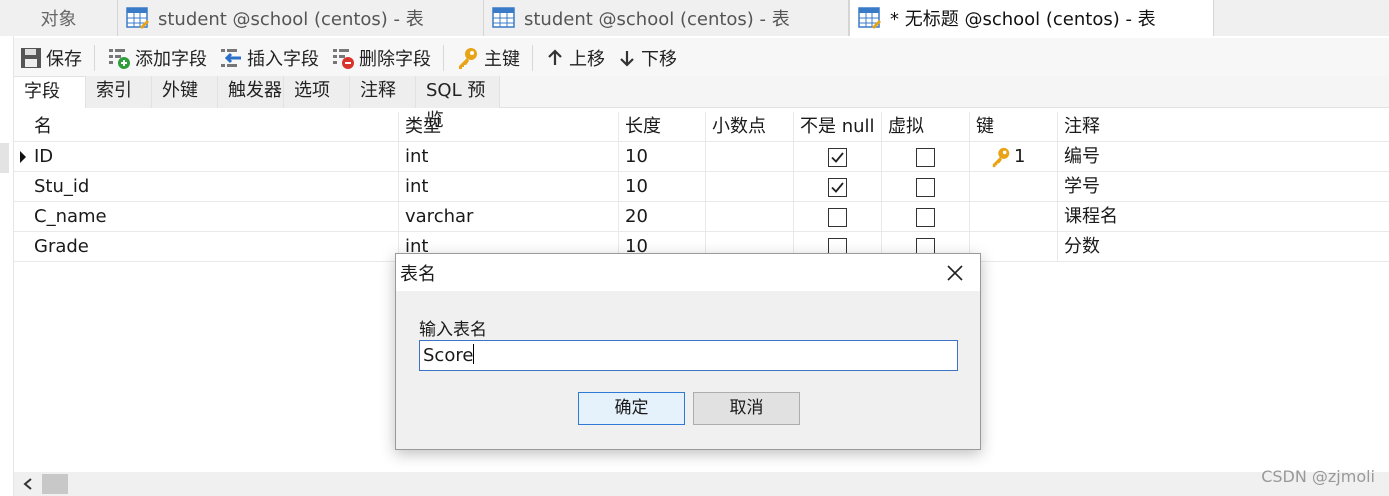 The image size is (1389, 496). Describe the element at coordinates (659, 59) in the screenshot. I see `move-down-label: 下移` at that location.